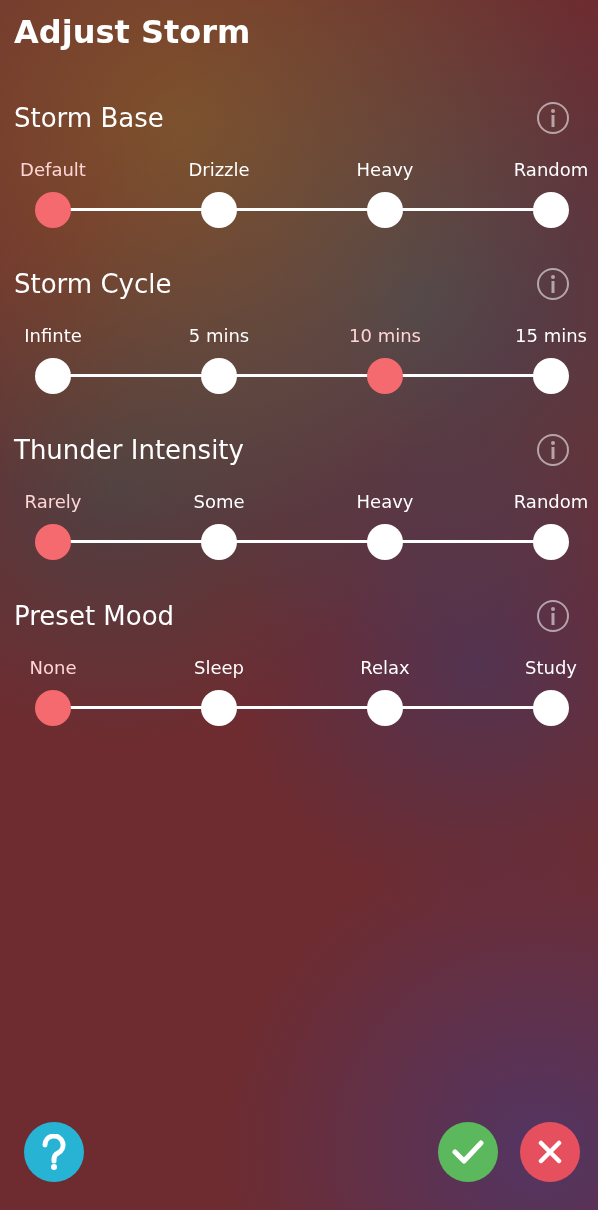  What do you see at coordinates (53, 667) in the screenshot?
I see `option-label: None` at bounding box center [53, 667].